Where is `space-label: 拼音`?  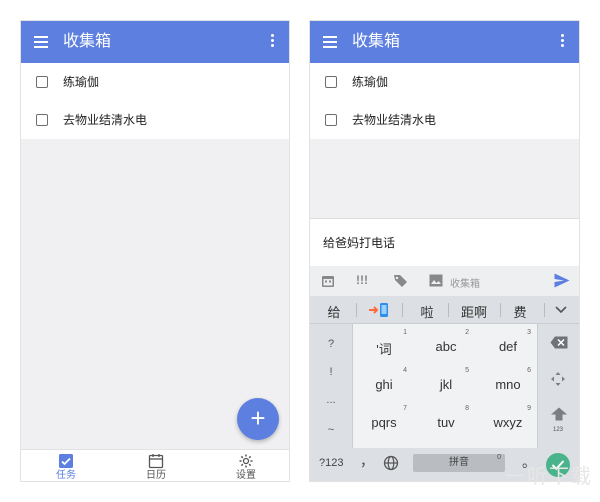
space-label: 拼音 is located at coordinates (459, 462).